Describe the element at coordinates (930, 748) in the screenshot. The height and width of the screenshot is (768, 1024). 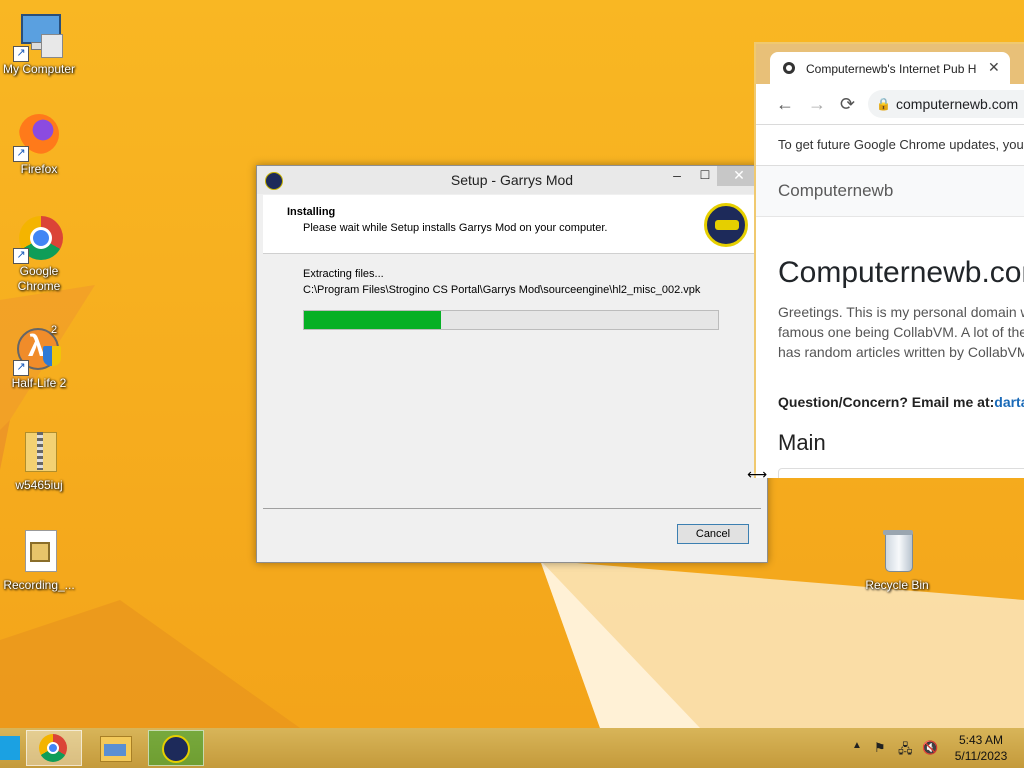
I see `volume-muted-icon: 🔇` at that location.